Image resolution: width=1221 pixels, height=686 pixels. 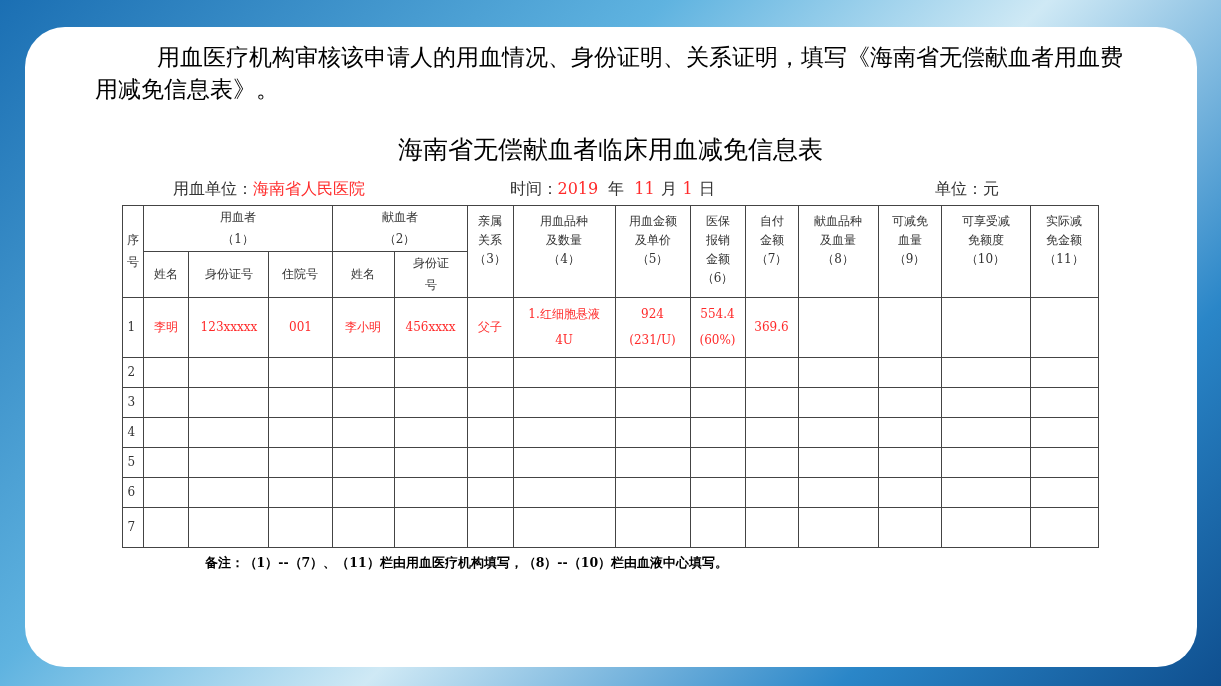 What do you see at coordinates (616, 188) in the screenshot?
I see `year-label: 年` at bounding box center [616, 188].